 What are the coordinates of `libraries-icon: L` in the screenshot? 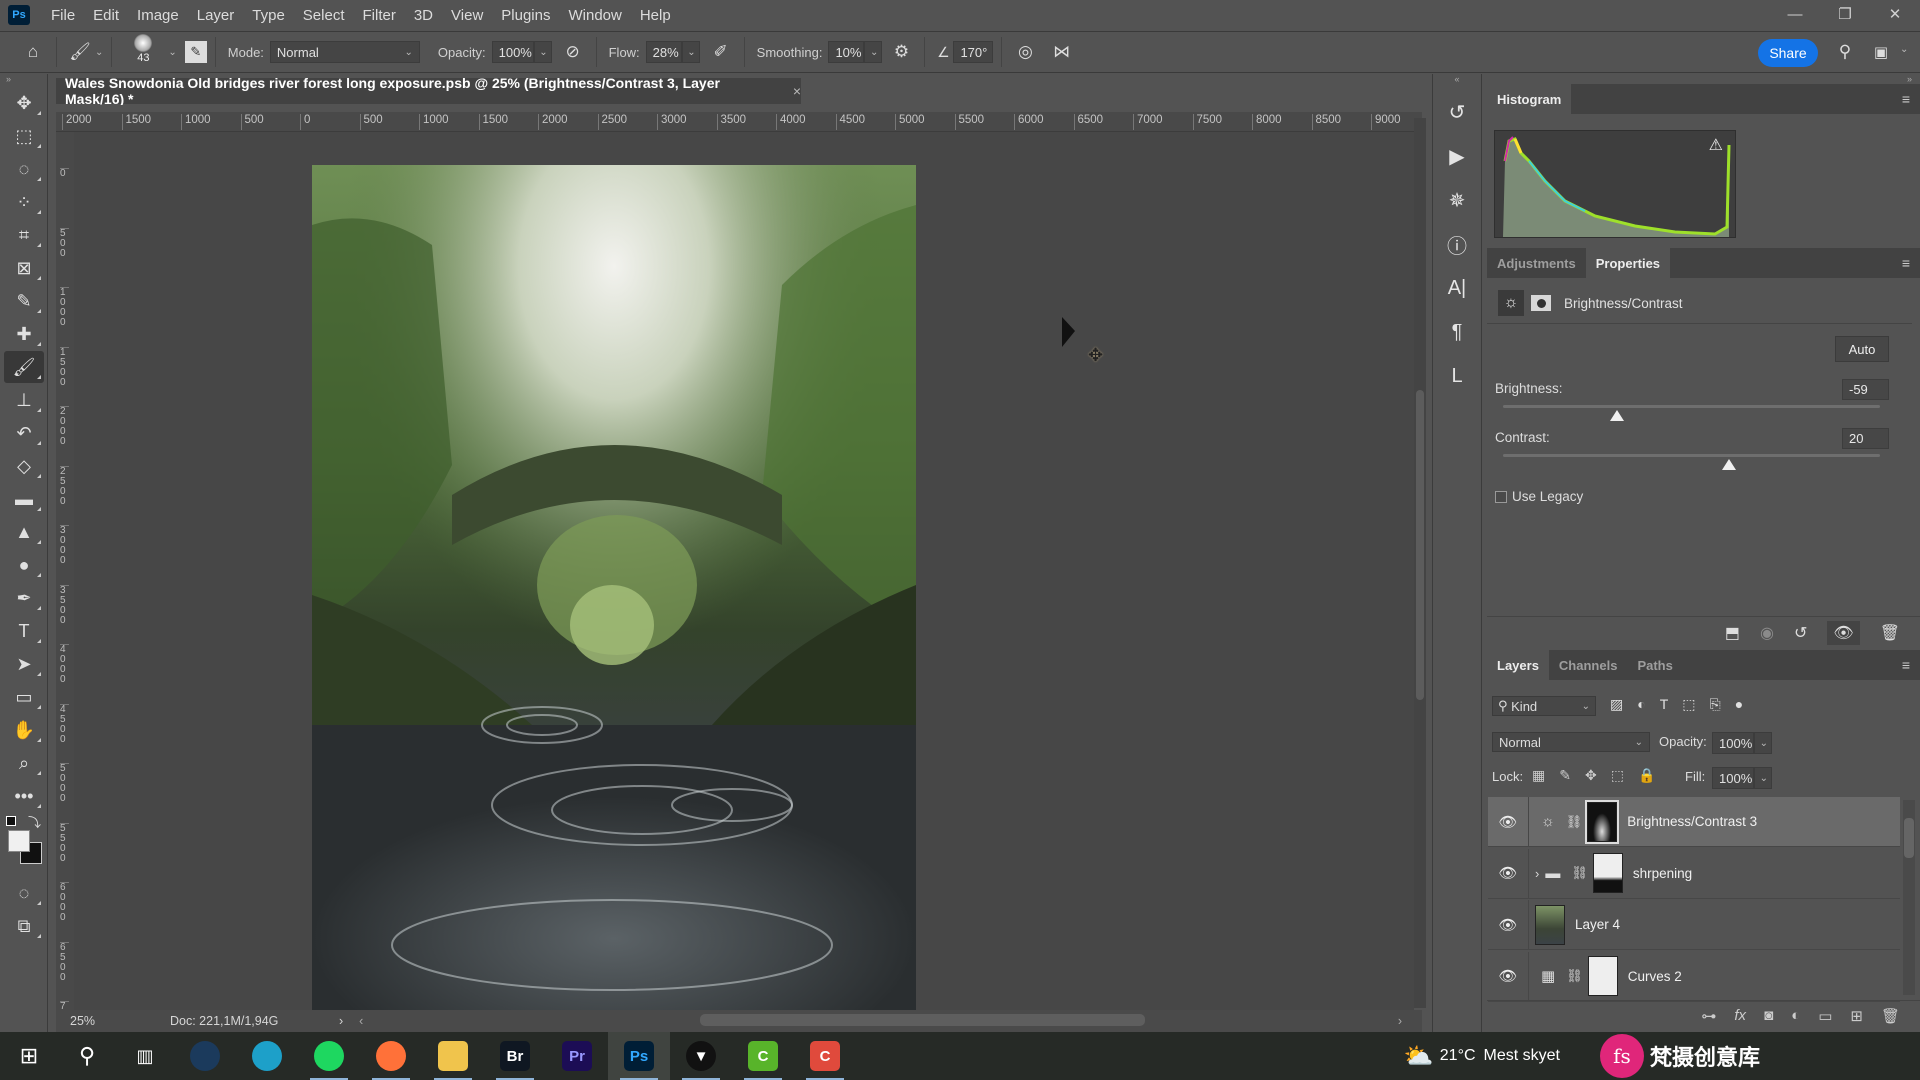 It's located at (1457, 376).